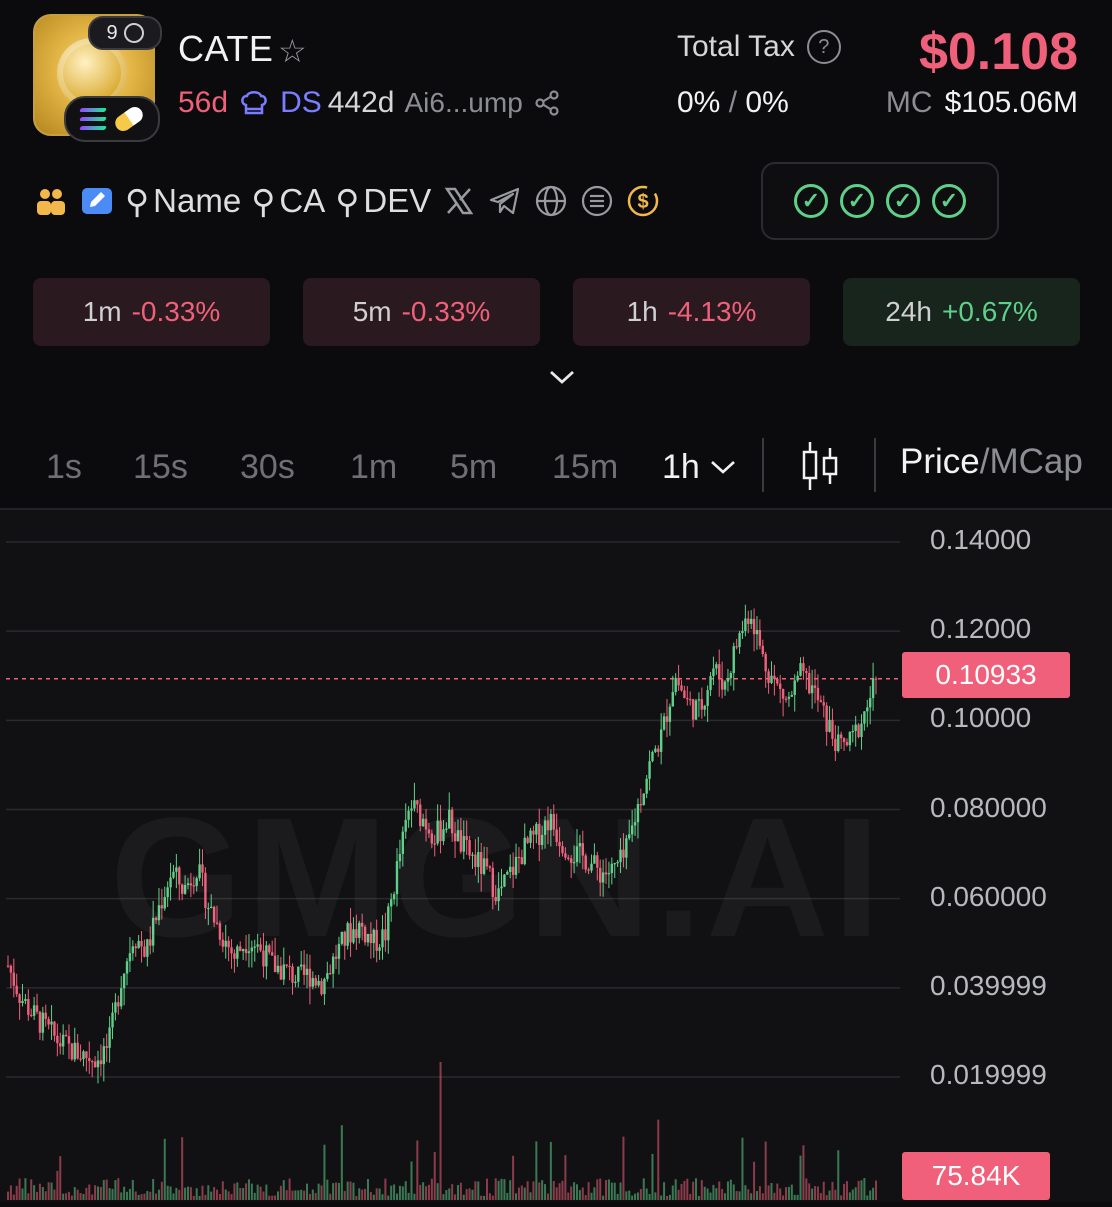 This screenshot has width=1112, height=1207. I want to click on change-5m: 5m -0.33%, so click(421, 312).